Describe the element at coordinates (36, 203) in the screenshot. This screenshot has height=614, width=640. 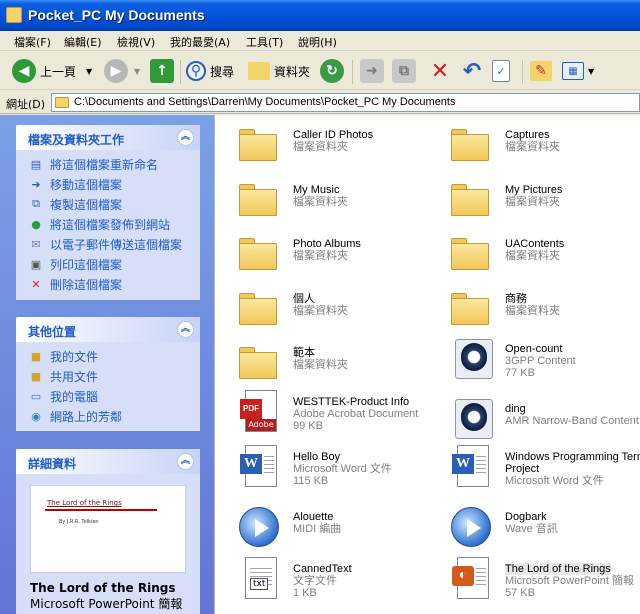
I see `copy-icon: ⧉` at that location.